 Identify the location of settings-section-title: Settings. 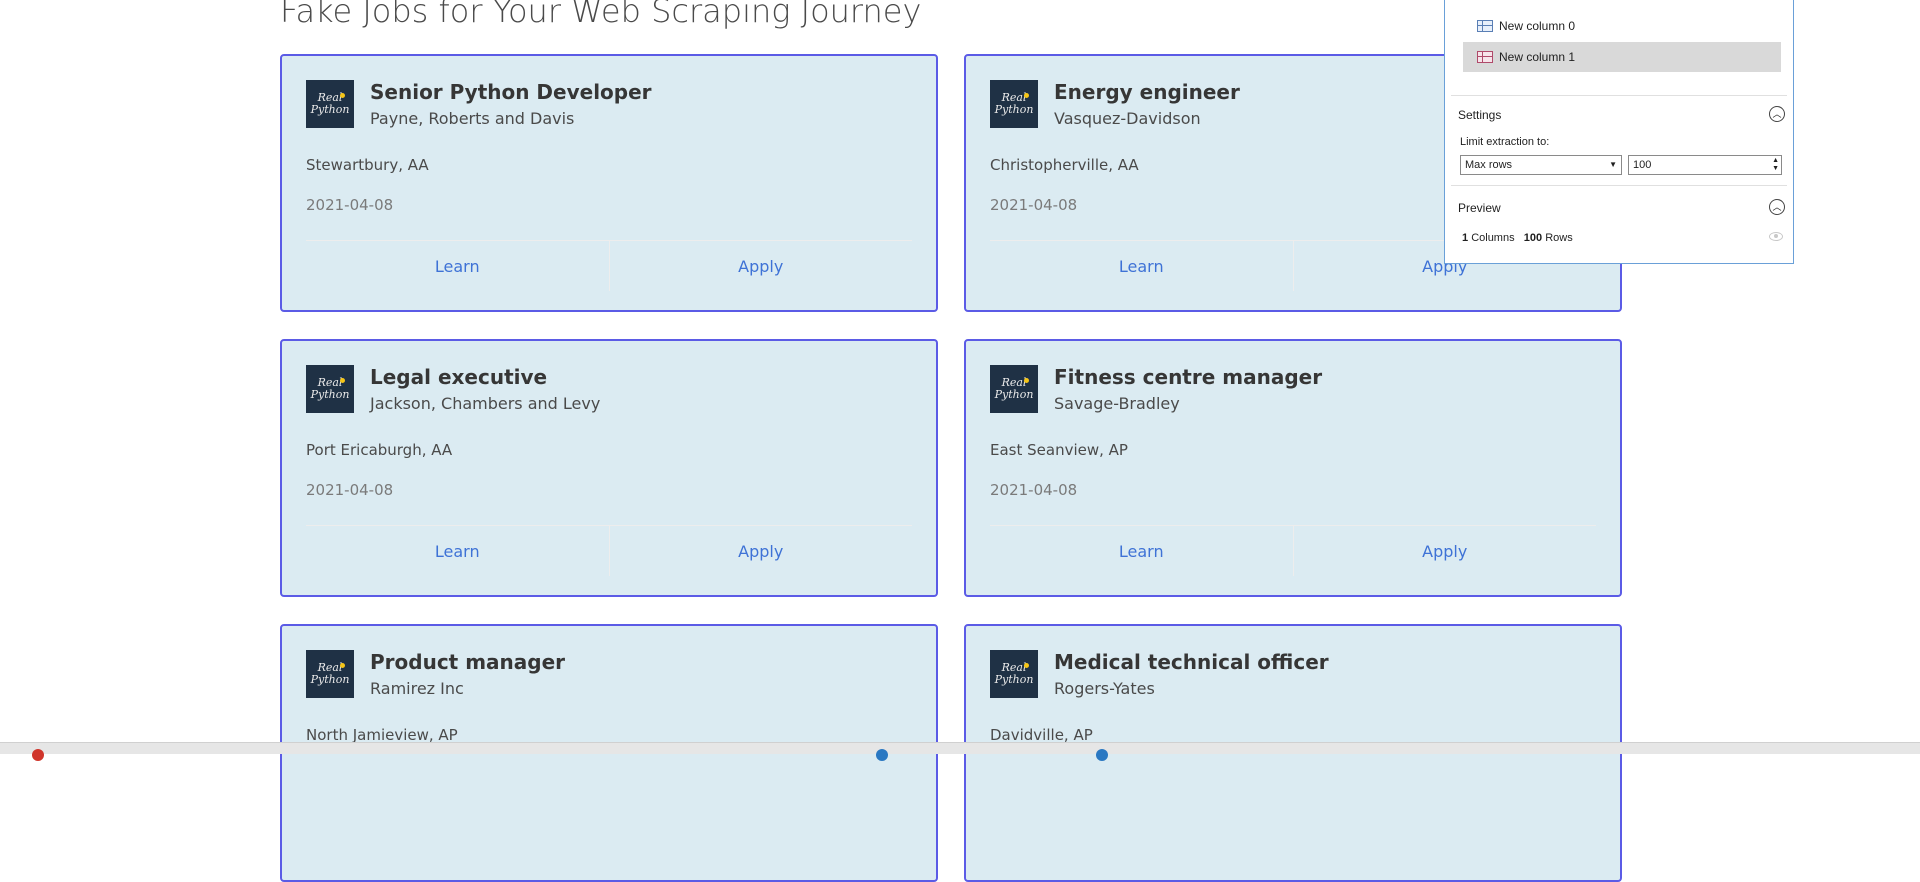
(1480, 115).